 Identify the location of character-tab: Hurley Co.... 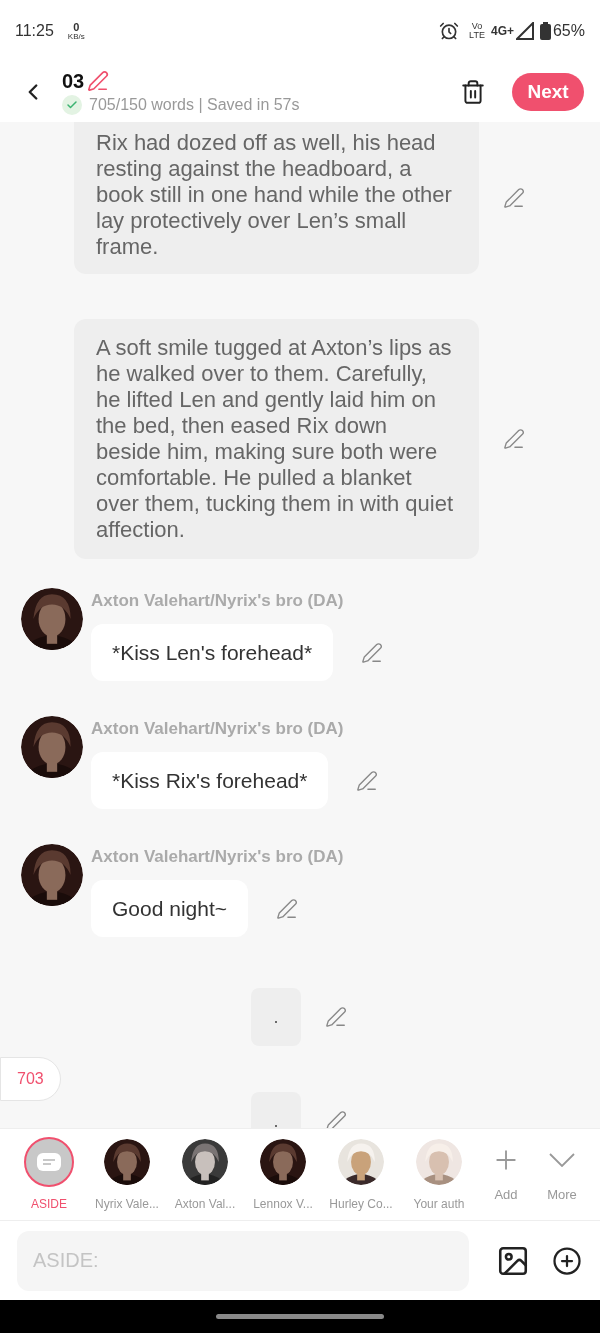
(361, 1174).